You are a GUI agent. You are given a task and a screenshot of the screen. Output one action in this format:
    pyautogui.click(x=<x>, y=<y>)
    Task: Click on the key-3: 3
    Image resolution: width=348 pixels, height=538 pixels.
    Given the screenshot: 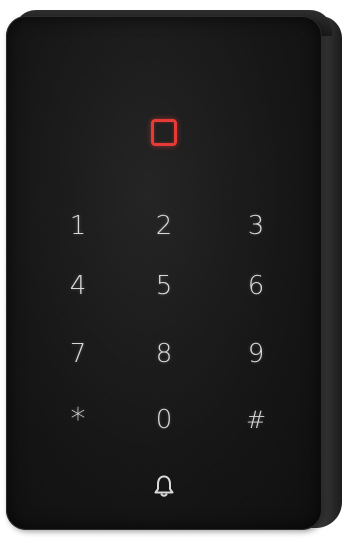 What is the action you would take?
    pyautogui.click(x=256, y=226)
    